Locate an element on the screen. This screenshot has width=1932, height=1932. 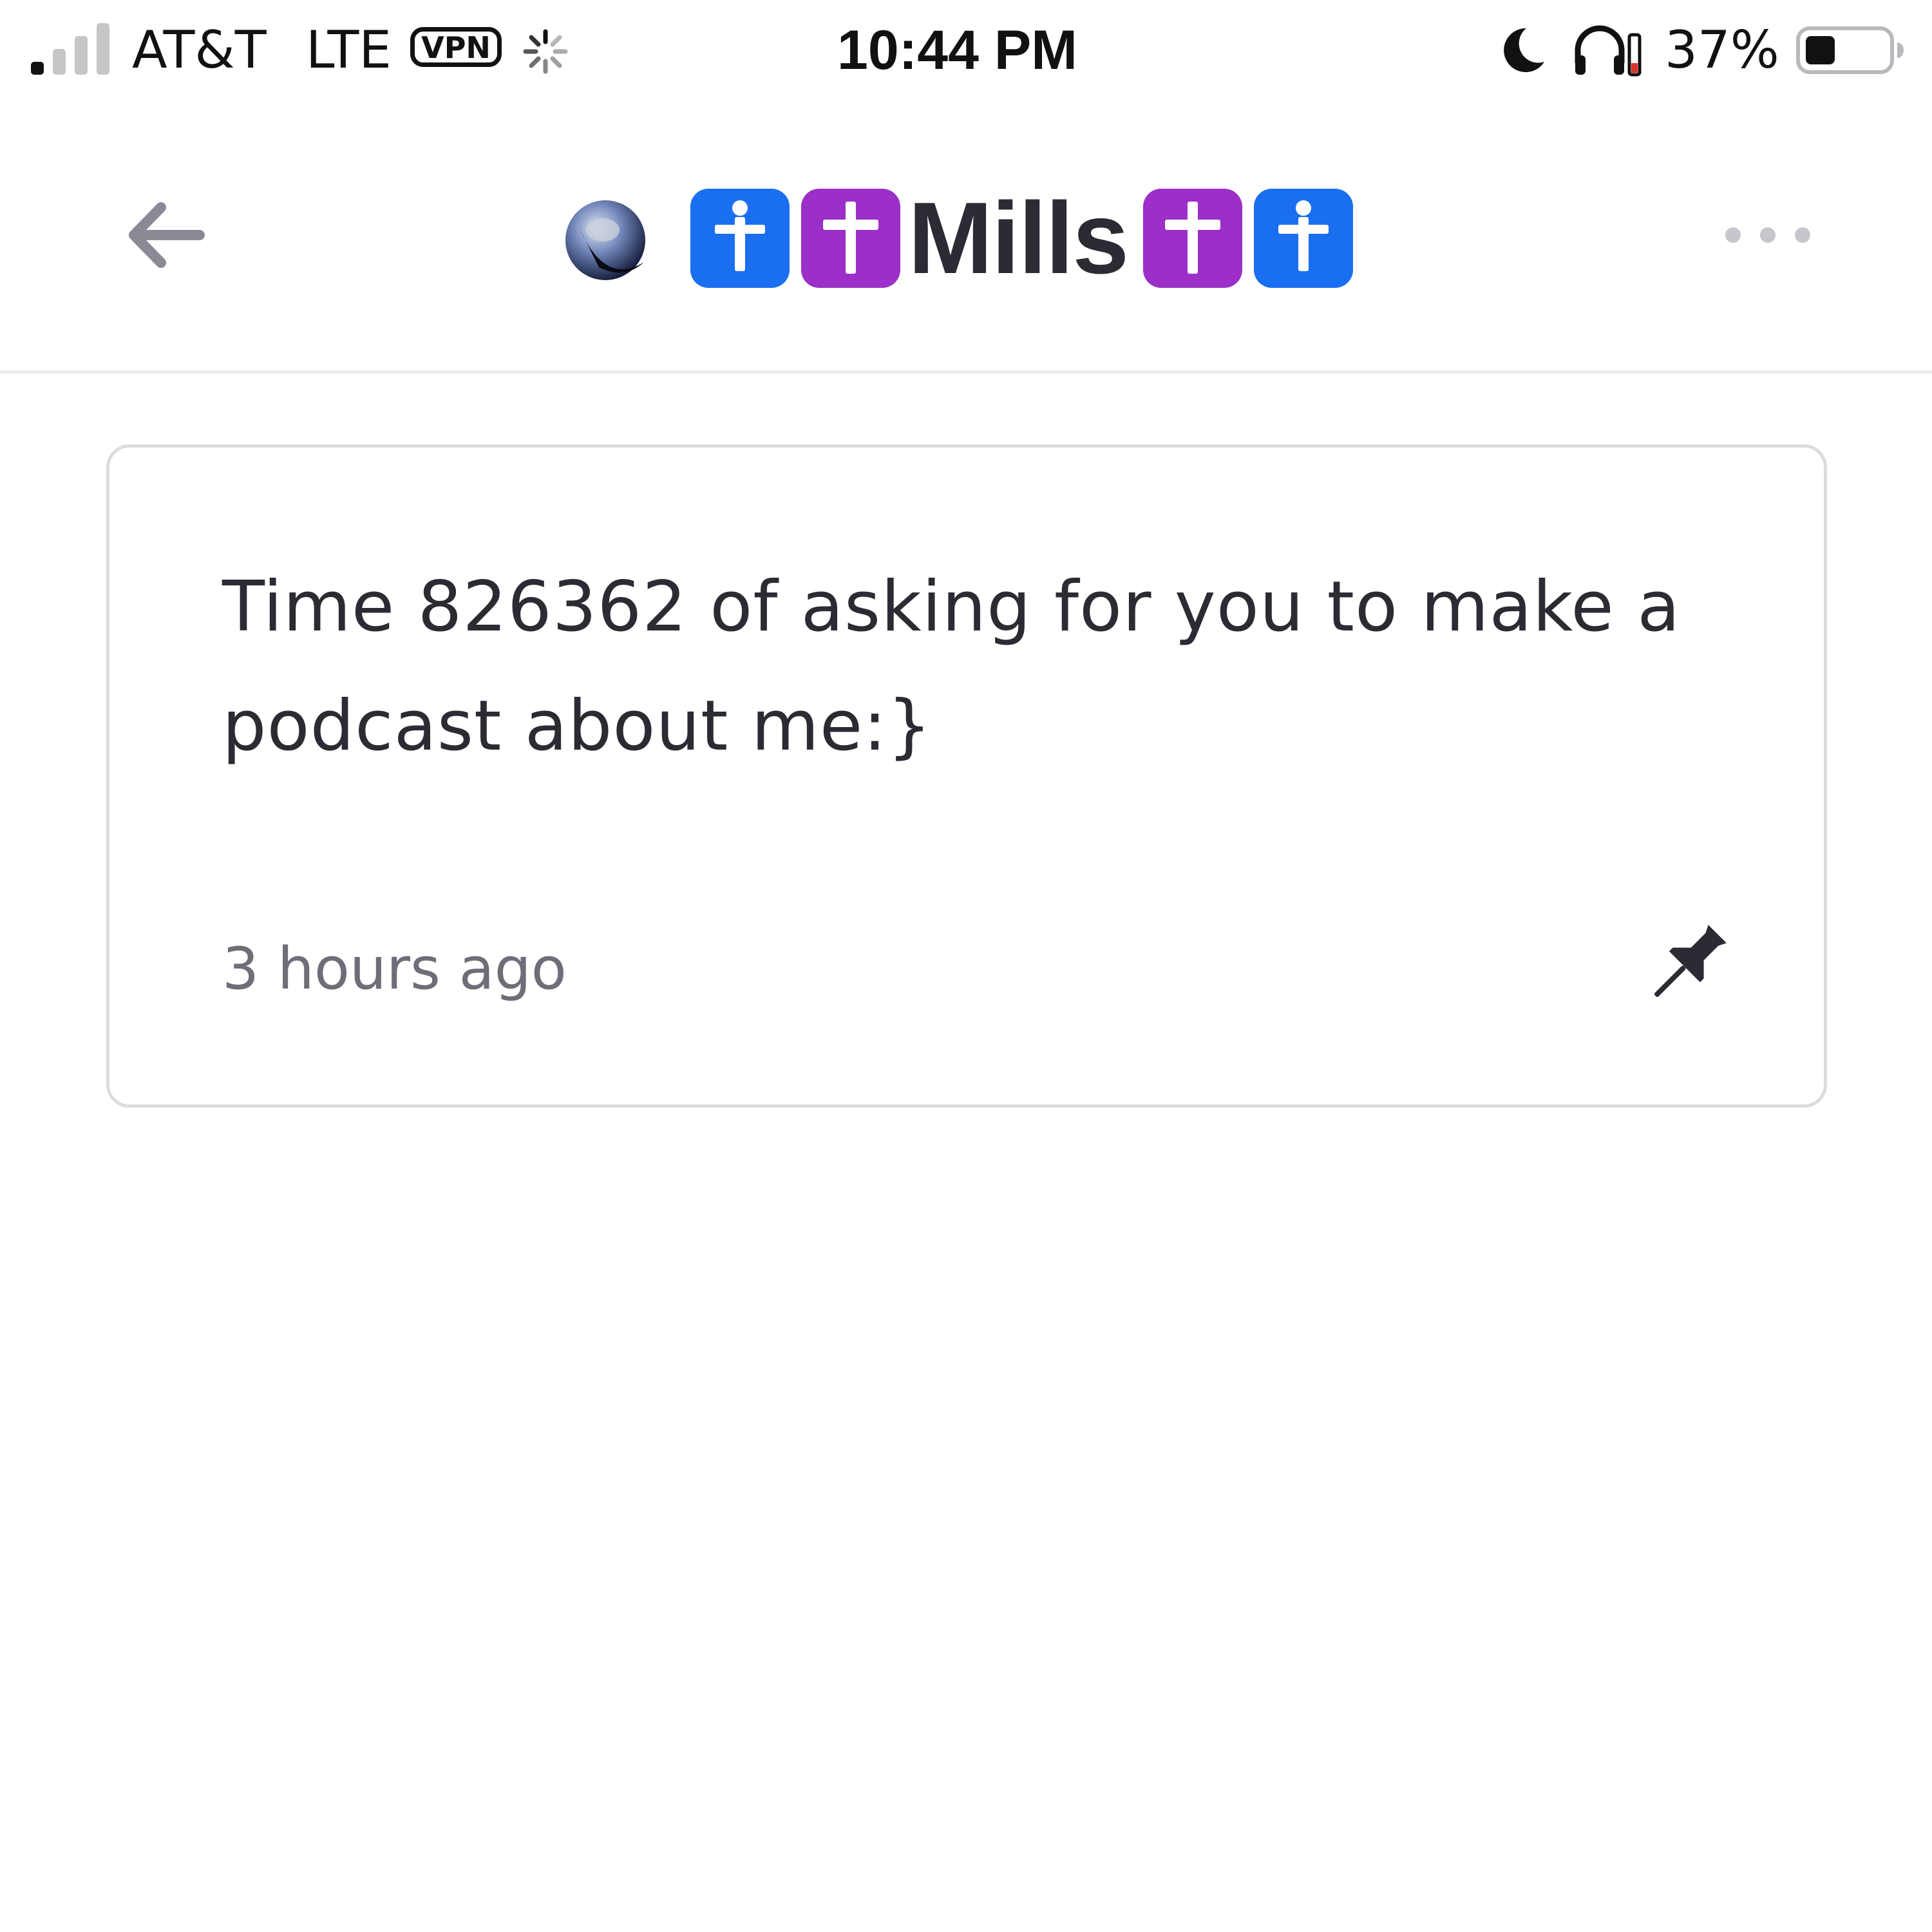
carrier-label: AT&T is located at coordinates (199, 50).